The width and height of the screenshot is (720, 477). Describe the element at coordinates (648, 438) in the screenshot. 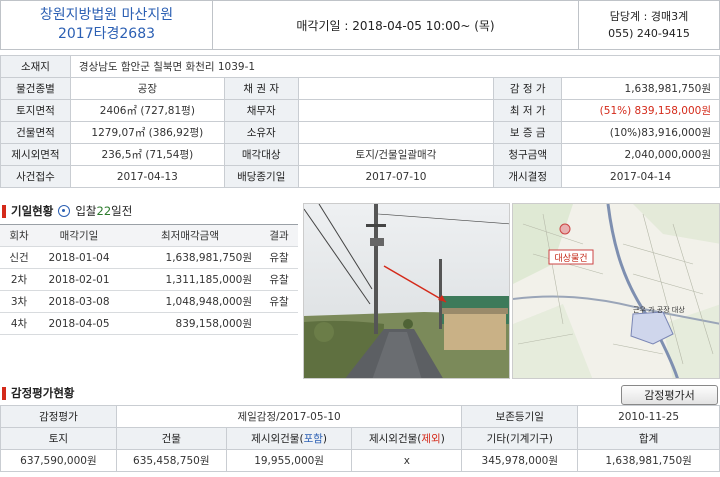

I see `total-header: 합계` at that location.